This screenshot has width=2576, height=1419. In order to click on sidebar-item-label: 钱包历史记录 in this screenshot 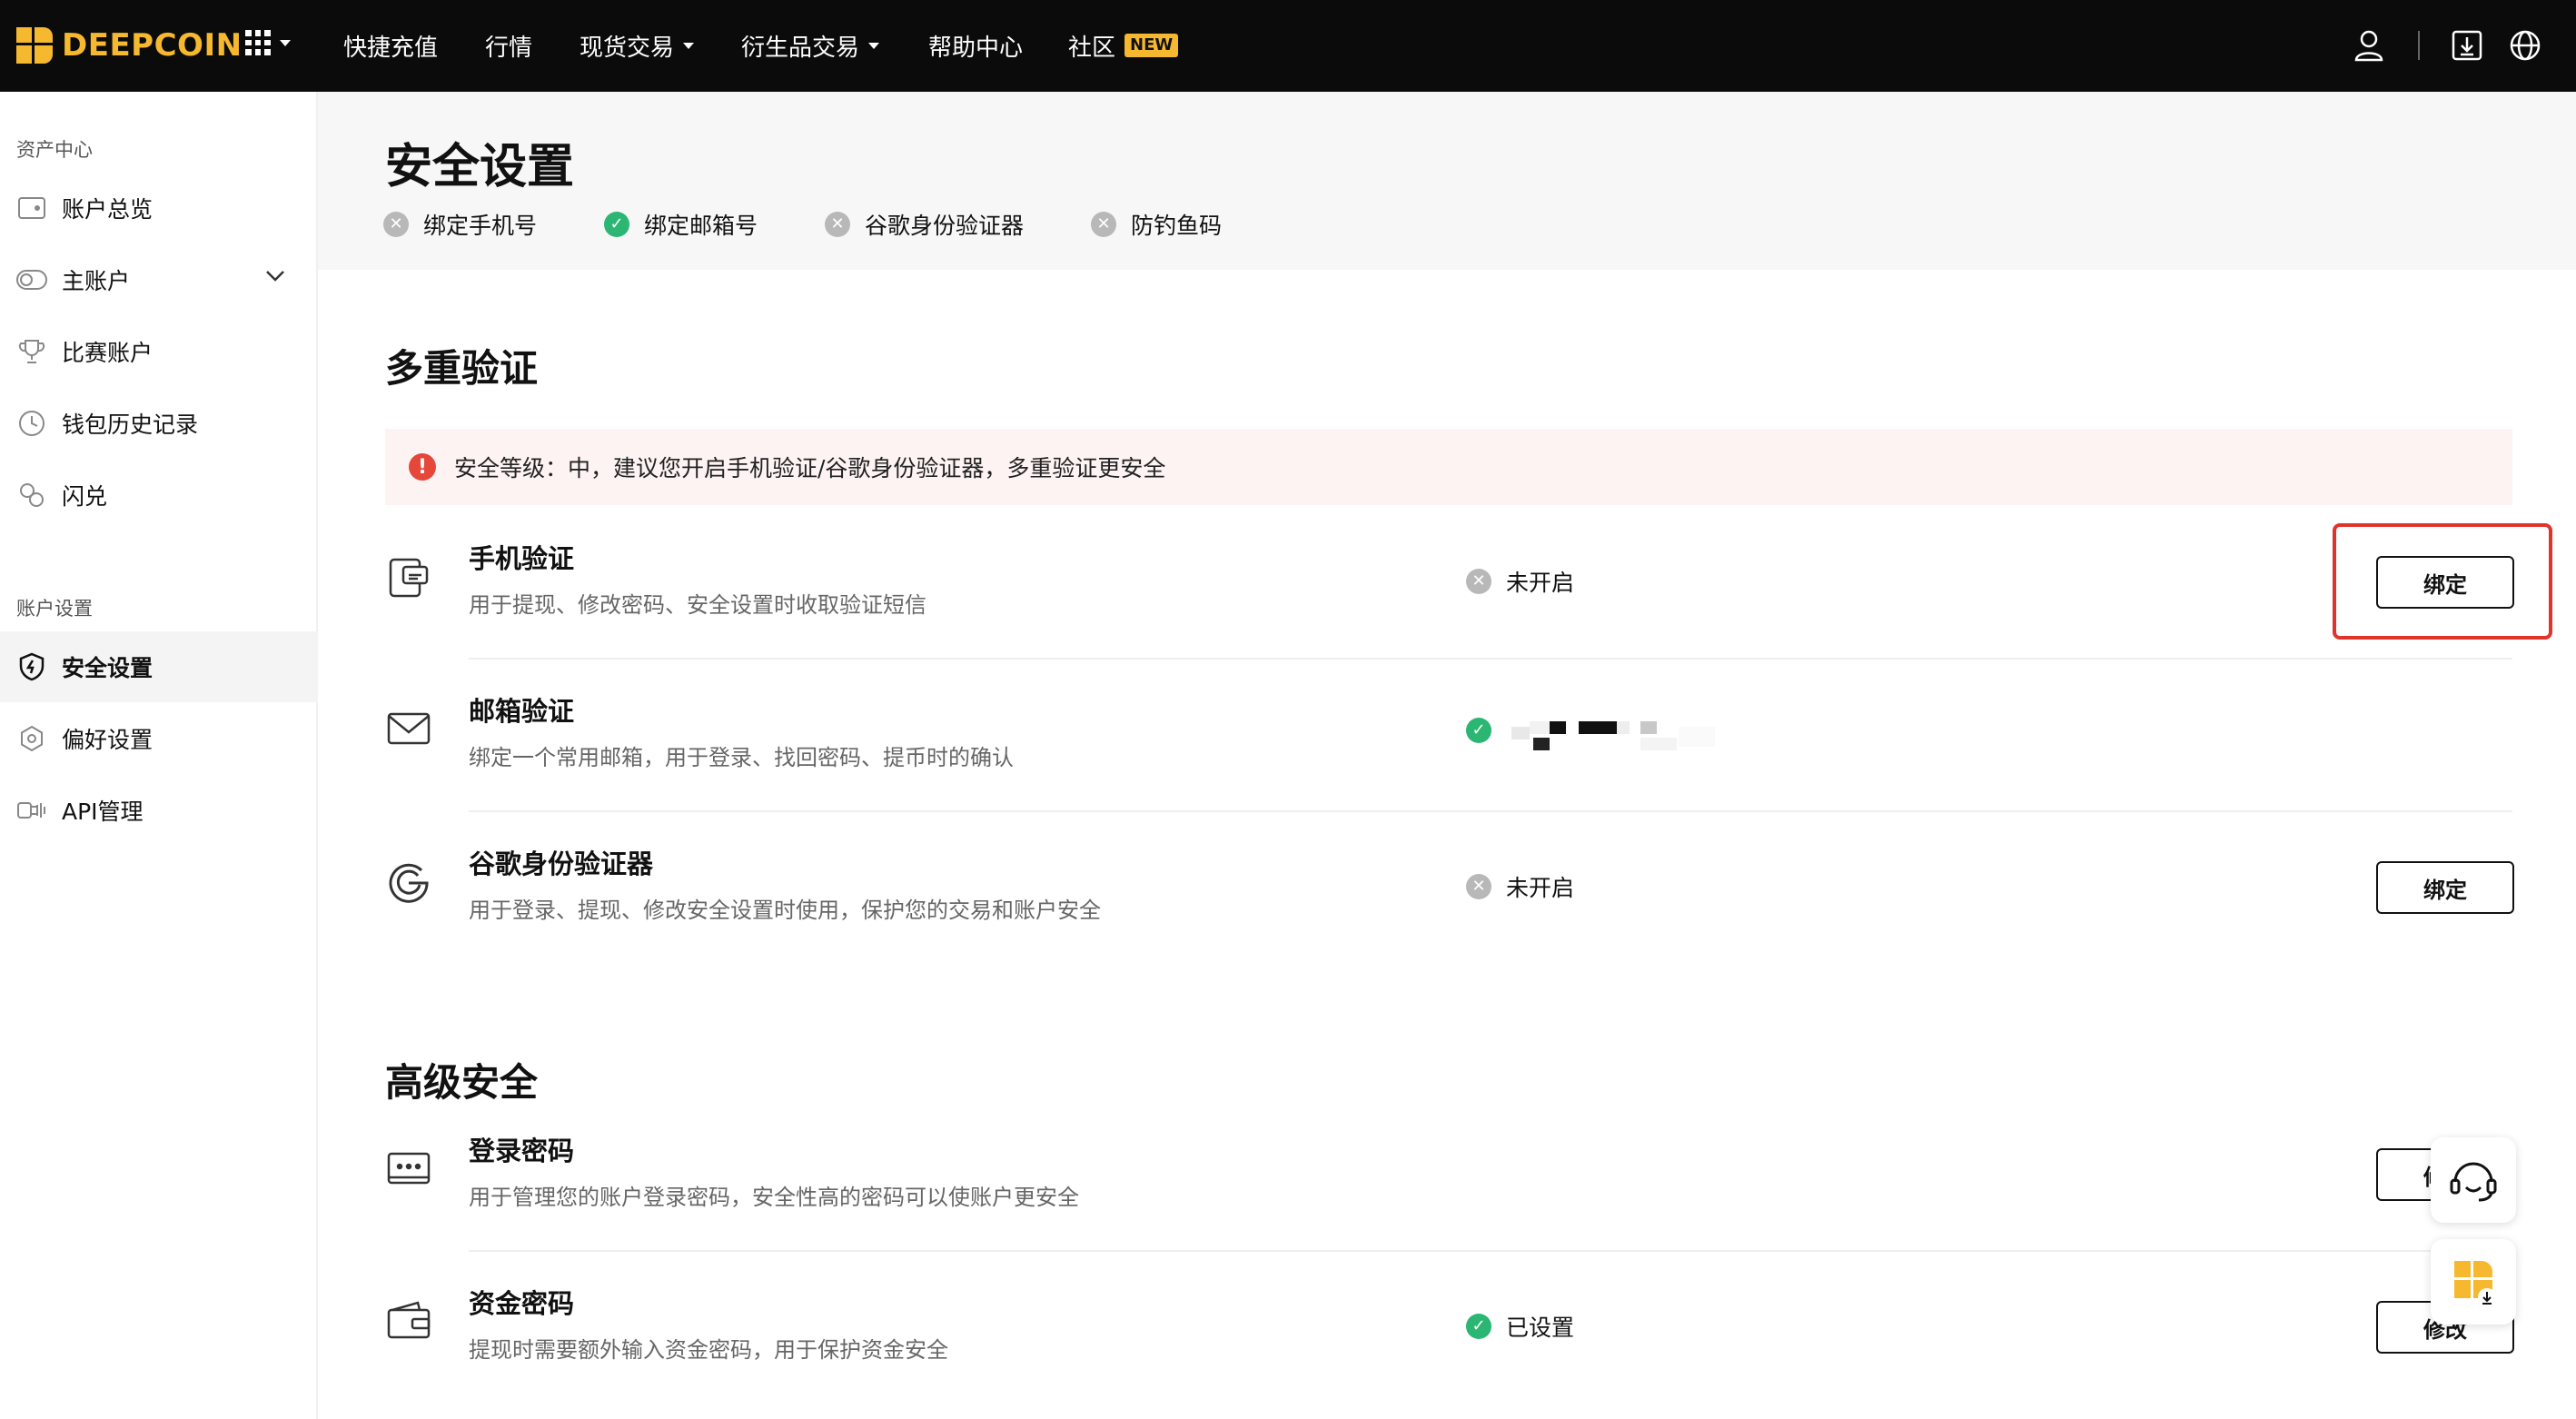, I will do `click(130, 425)`.